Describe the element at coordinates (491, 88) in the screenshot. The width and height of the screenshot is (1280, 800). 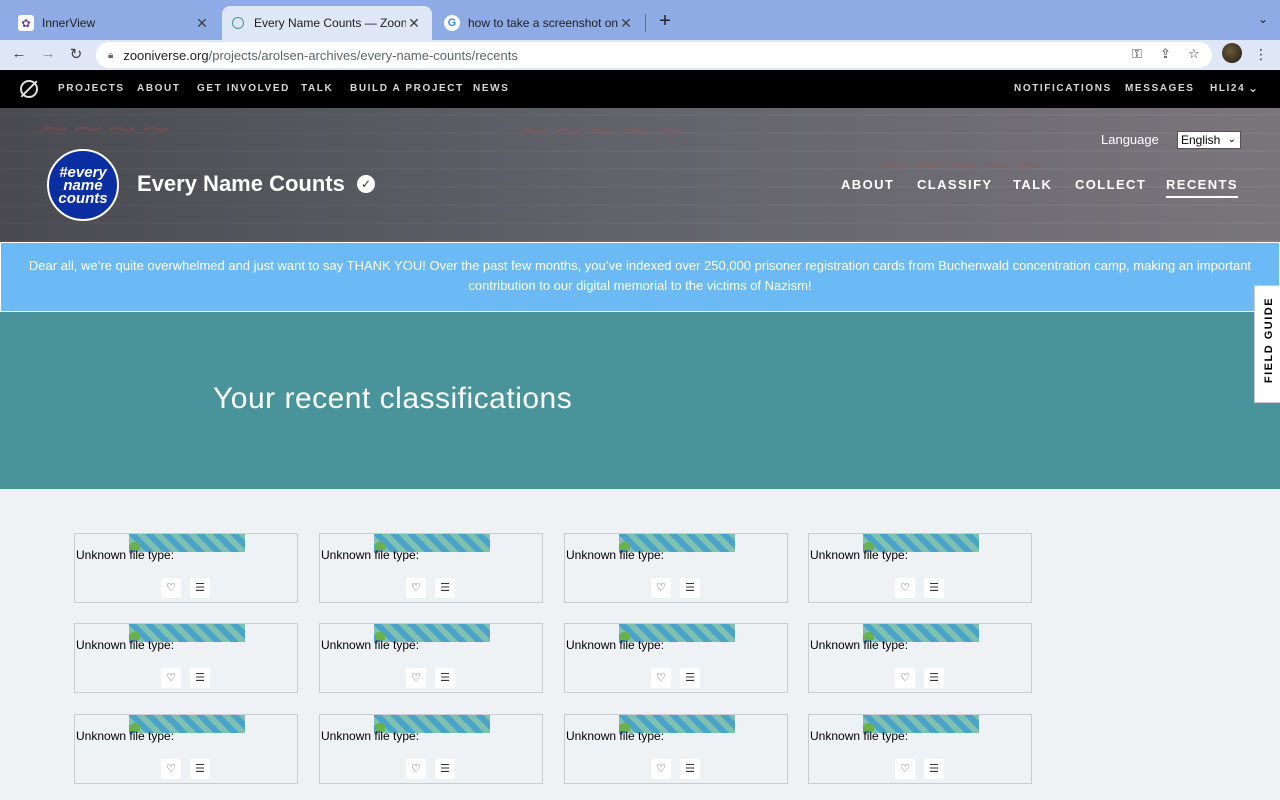
I see `nav-news: NEWS` at that location.